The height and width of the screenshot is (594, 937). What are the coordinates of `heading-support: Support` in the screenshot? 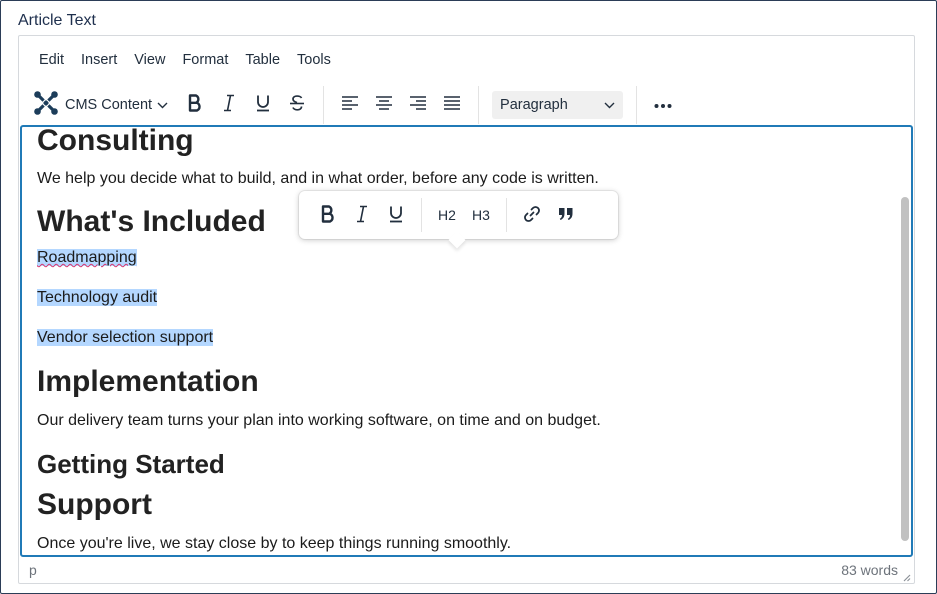 It's located at (94, 504).